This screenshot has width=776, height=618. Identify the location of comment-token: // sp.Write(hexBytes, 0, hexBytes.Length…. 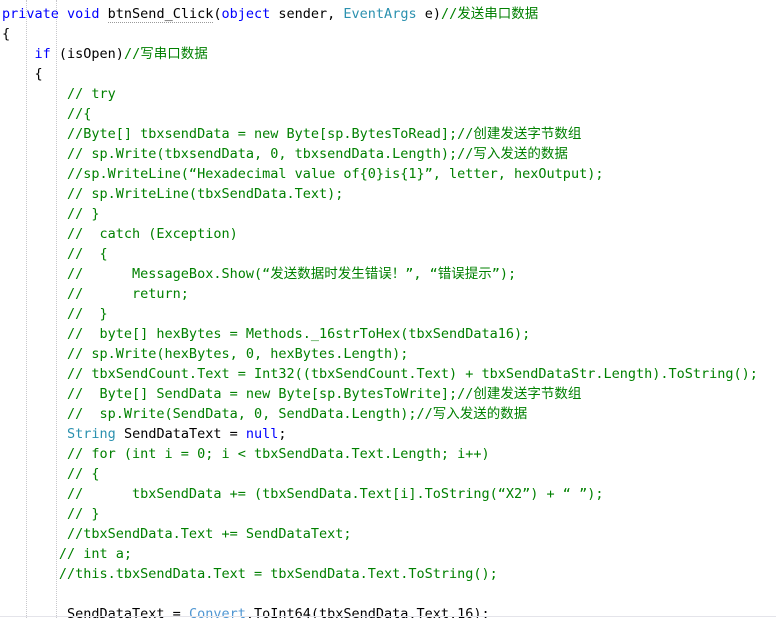
(205, 354).